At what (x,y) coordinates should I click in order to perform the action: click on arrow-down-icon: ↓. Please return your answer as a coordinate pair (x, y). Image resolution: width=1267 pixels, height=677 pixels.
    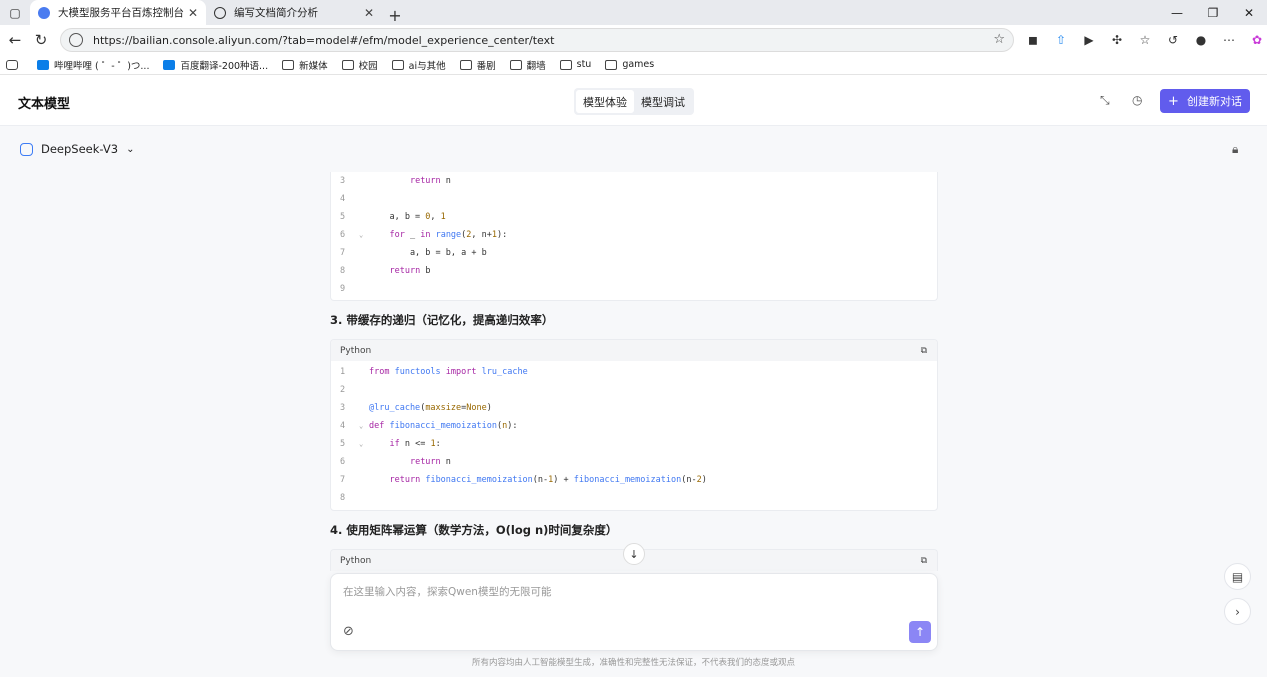
    Looking at the image, I should click on (634, 554).